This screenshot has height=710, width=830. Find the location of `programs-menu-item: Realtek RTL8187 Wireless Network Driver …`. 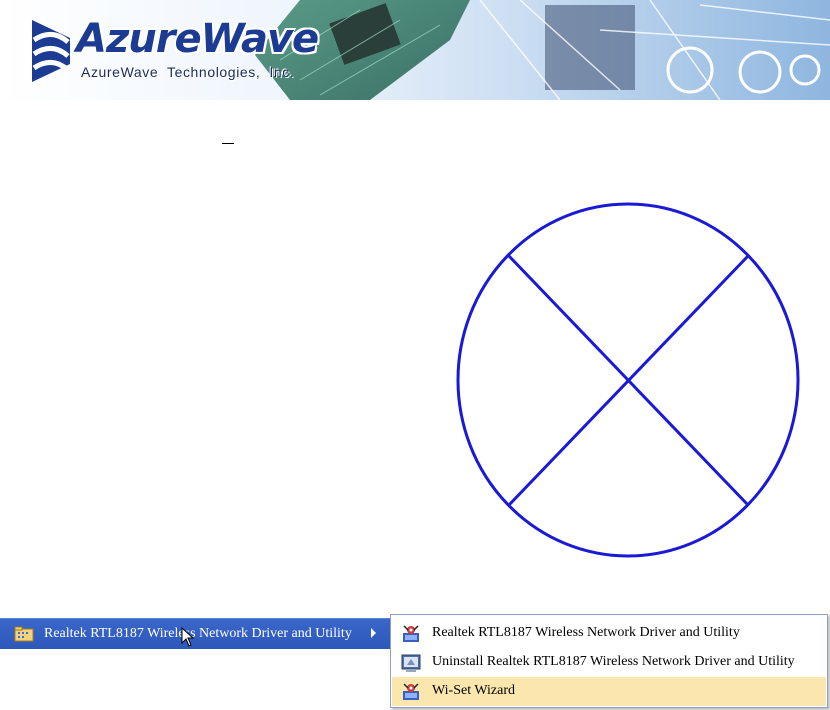

programs-menu-item: Realtek RTL8187 Wireless Network Driver … is located at coordinates (195, 633).